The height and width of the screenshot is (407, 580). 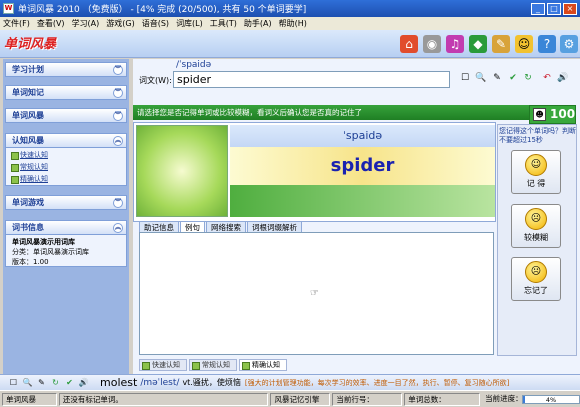 What do you see at coordinates (536, 237) in the screenshot?
I see `vague-label: 较模糊` at bounding box center [536, 237].